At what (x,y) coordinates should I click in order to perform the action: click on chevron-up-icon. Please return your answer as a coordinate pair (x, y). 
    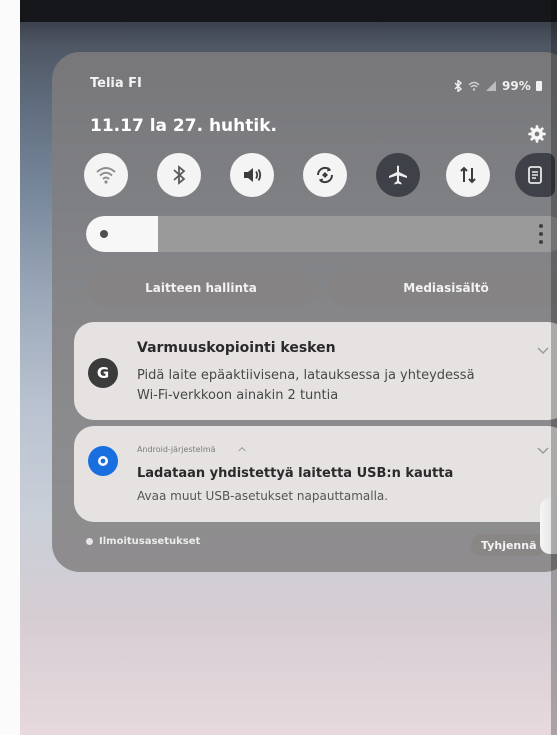
    Looking at the image, I should click on (242, 449).